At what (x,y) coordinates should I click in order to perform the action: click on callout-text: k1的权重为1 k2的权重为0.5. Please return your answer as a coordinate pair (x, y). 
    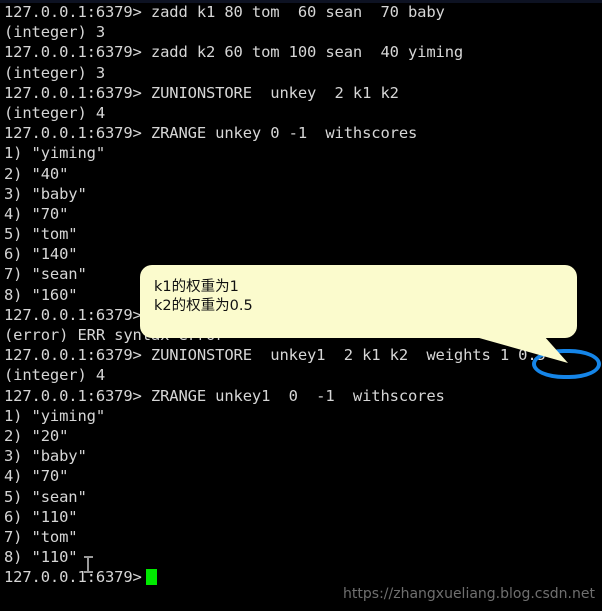
    Looking at the image, I should click on (203, 296).